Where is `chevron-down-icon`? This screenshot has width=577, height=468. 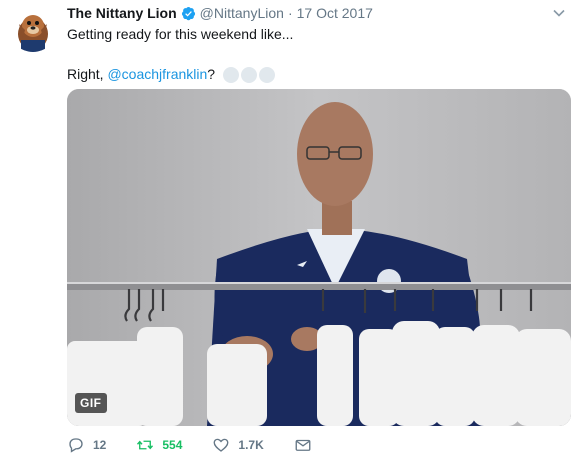
chevron-down-icon is located at coordinates (559, 13).